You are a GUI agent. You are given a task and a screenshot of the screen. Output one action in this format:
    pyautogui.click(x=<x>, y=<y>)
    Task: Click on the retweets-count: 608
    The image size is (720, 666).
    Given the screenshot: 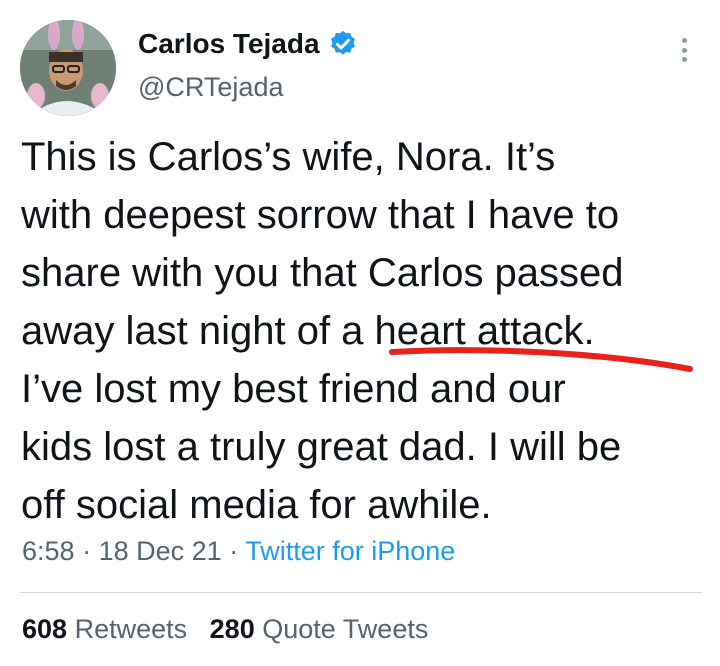 What is the action you would take?
    pyautogui.click(x=45, y=629)
    